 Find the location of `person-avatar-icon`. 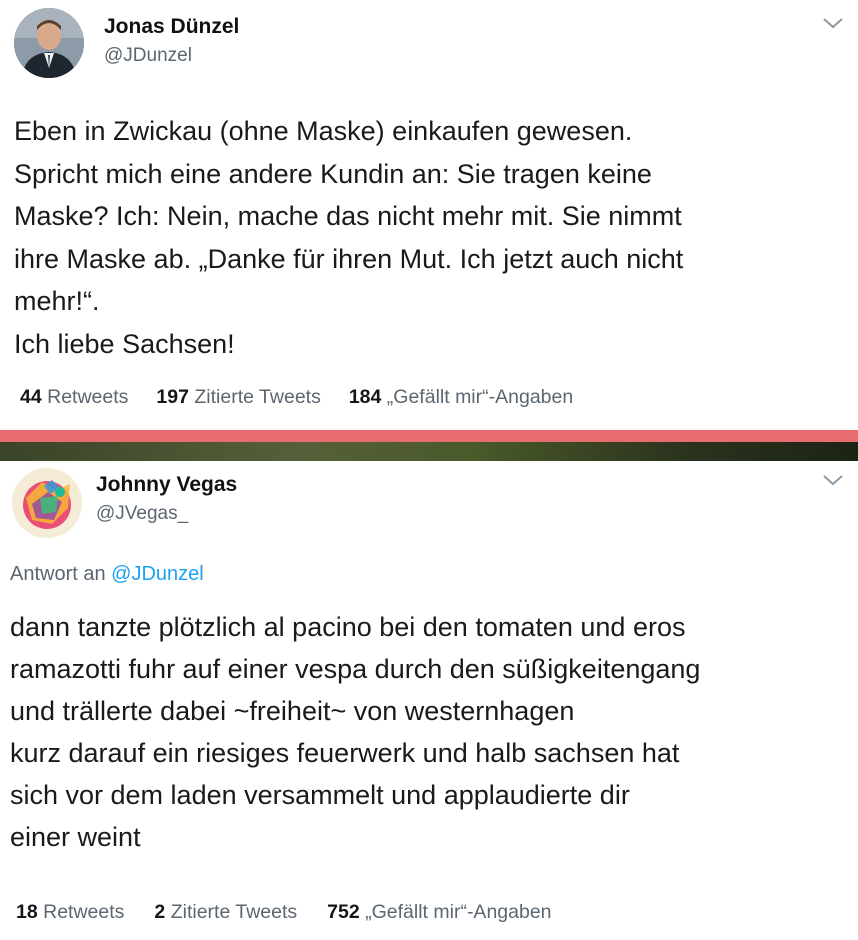

person-avatar-icon is located at coordinates (49, 43).